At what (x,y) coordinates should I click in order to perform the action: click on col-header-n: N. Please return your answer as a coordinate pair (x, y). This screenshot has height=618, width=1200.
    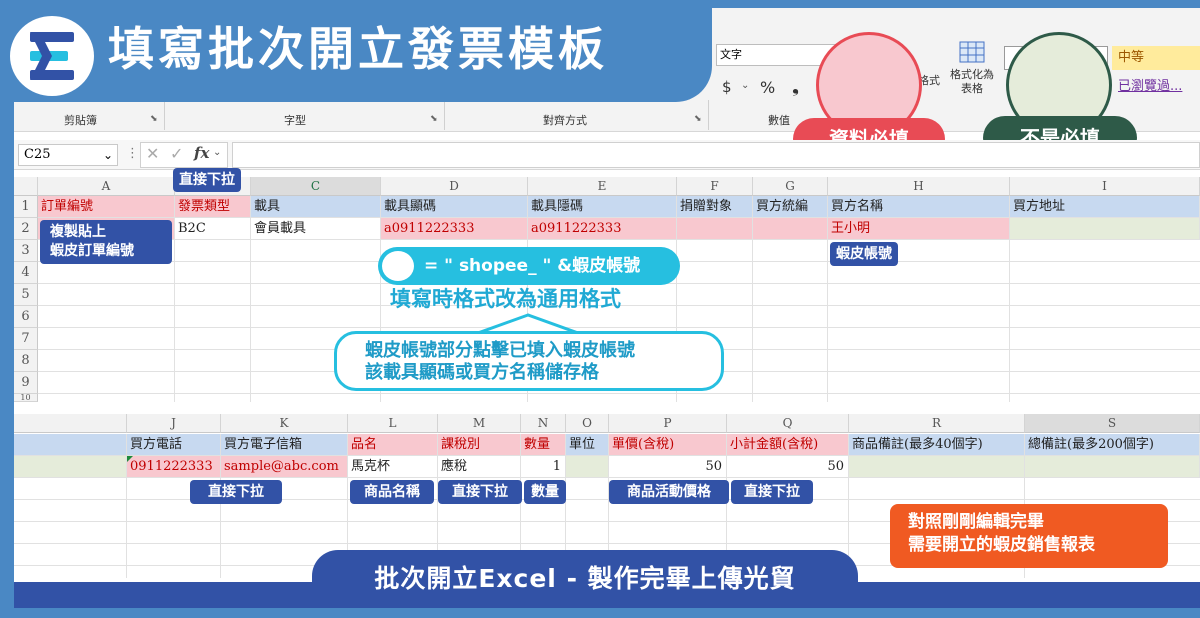
    Looking at the image, I should click on (543, 423).